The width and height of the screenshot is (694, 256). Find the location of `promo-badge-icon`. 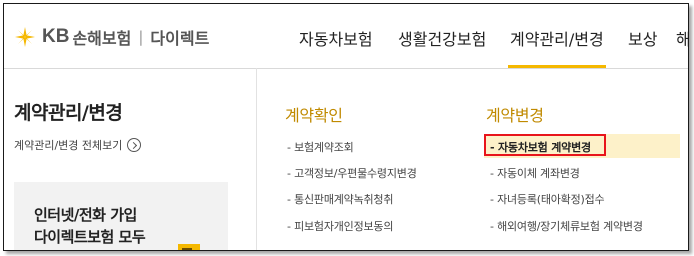

promo-badge-icon is located at coordinates (189, 247).